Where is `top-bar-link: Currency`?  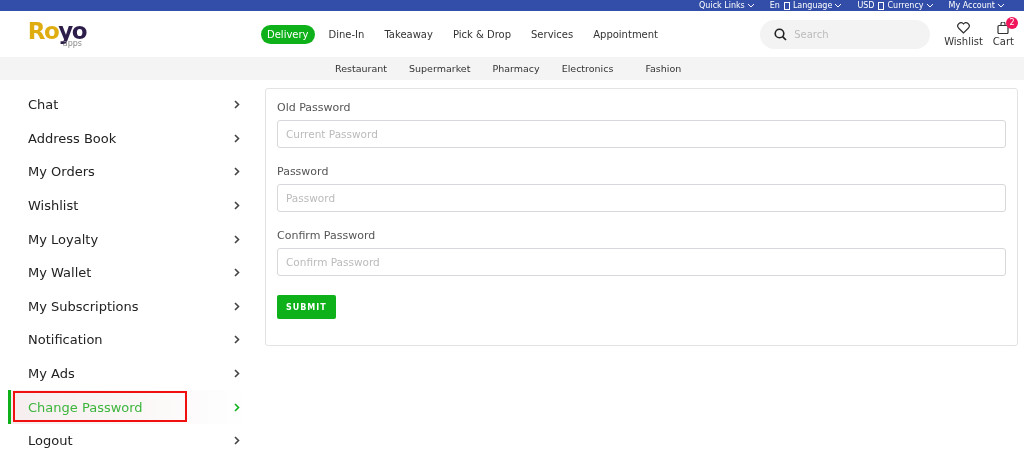 top-bar-link: Currency is located at coordinates (905, 5).